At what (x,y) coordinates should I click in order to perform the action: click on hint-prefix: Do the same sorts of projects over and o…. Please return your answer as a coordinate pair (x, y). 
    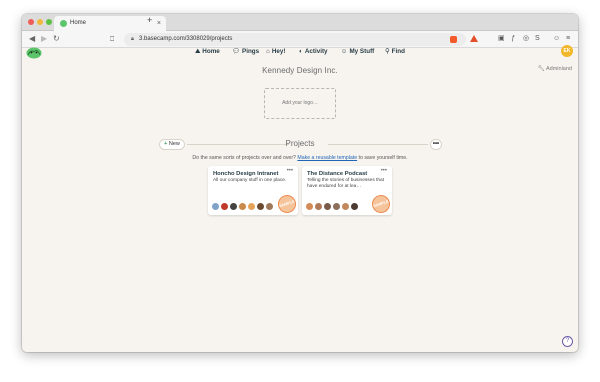
    Looking at the image, I should click on (244, 158).